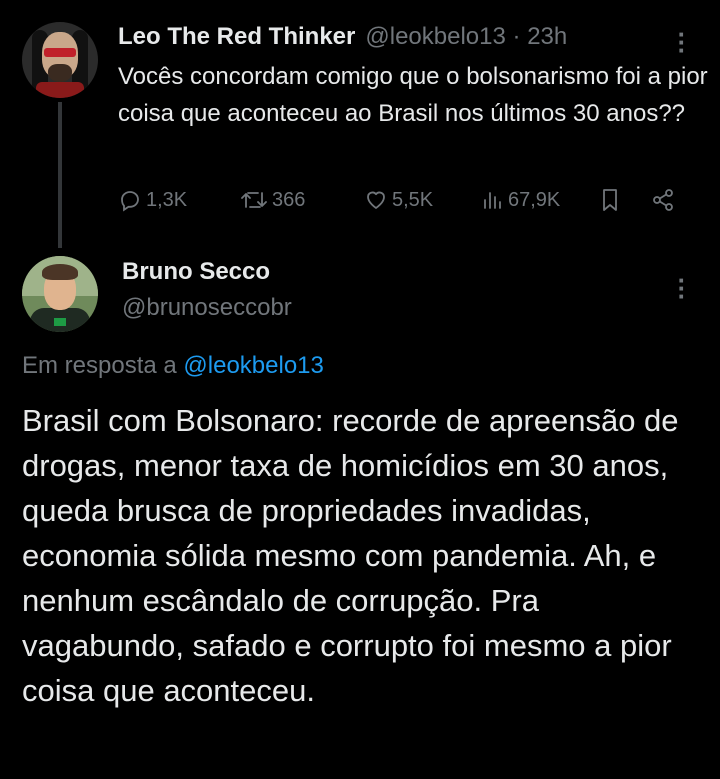 The width and height of the screenshot is (720, 779). What do you see at coordinates (254, 200) in the screenshot?
I see `retweet-icon` at bounding box center [254, 200].